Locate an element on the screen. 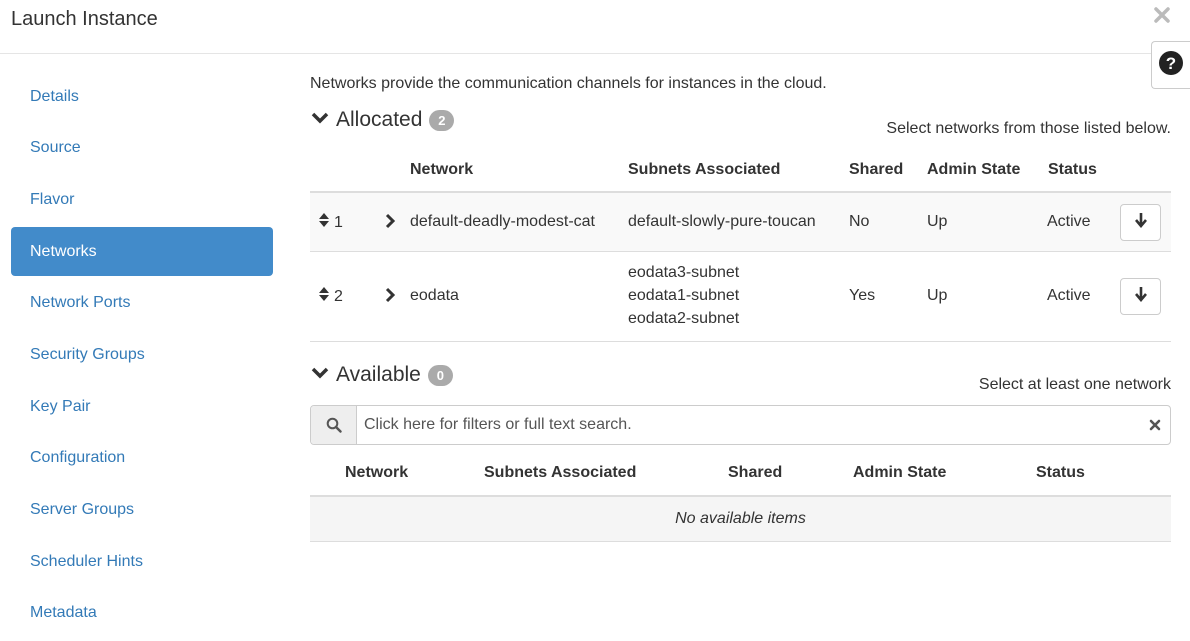  sidebar-item-metadata: Metadata is located at coordinates (142, 613).